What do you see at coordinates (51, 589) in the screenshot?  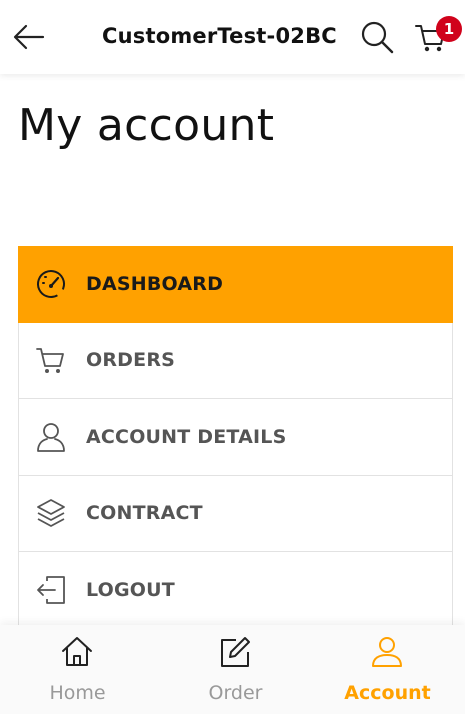 I see `logout-icon` at bounding box center [51, 589].